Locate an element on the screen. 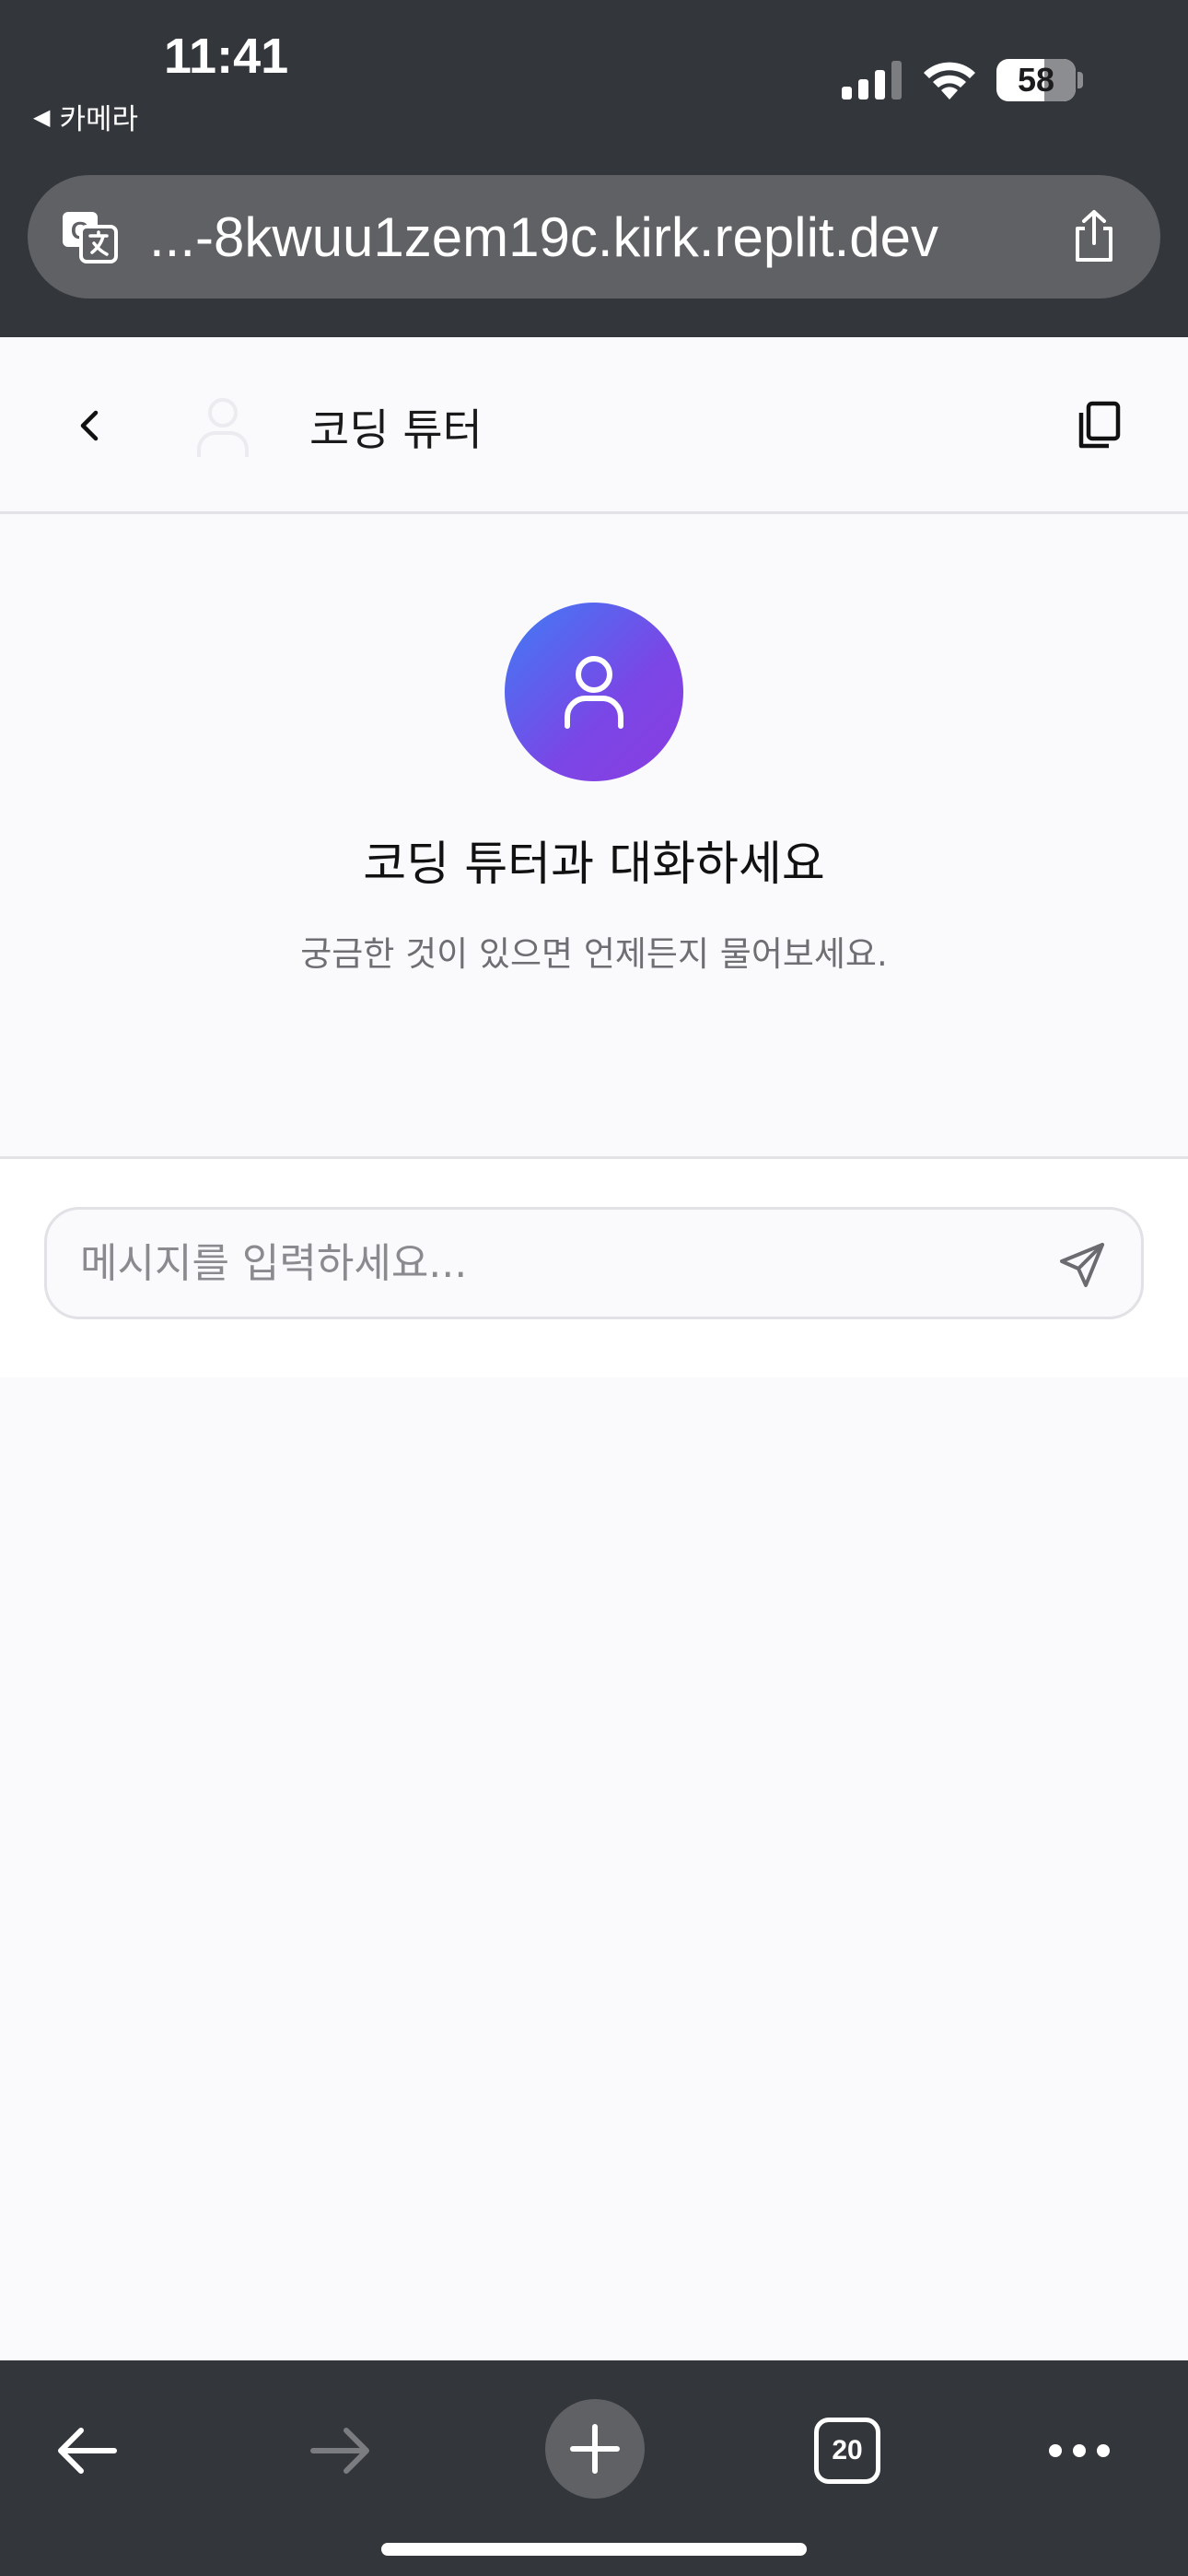 This screenshot has height=2576, width=1188. battery-cap is located at coordinates (1080, 80).